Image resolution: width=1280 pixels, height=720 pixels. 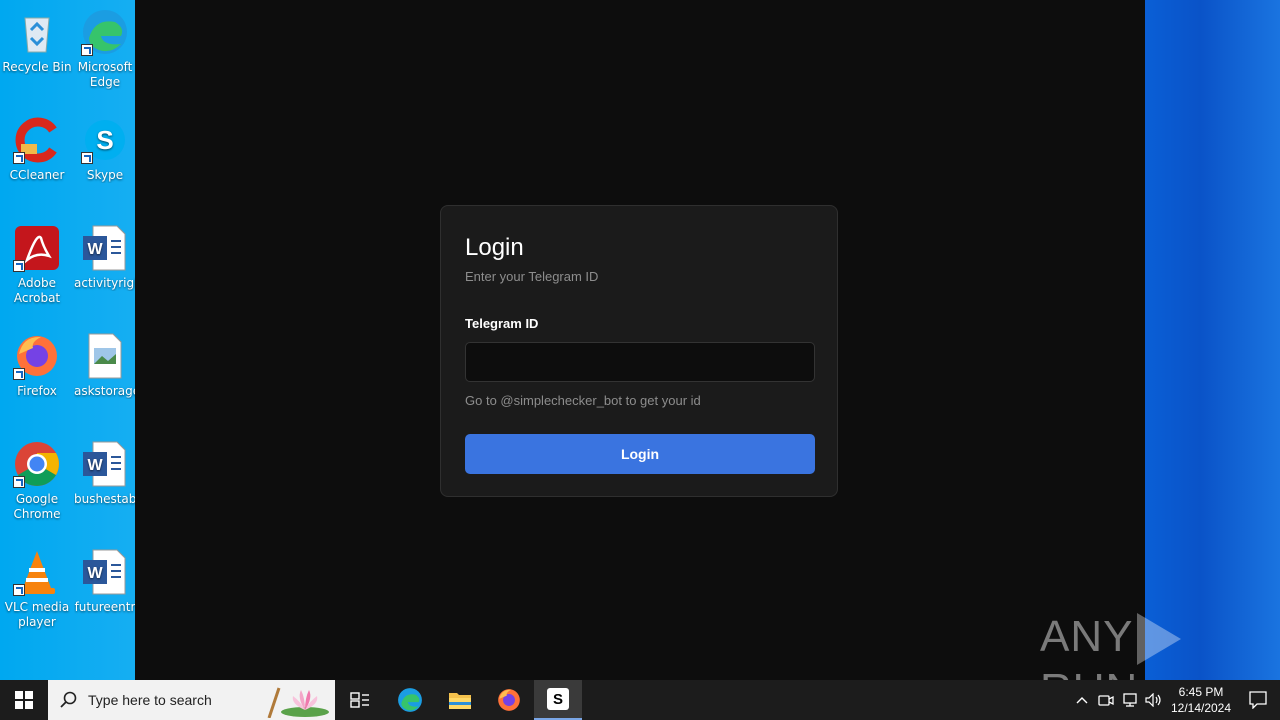 I want to click on taskbar-firefox-button, so click(x=509, y=700).